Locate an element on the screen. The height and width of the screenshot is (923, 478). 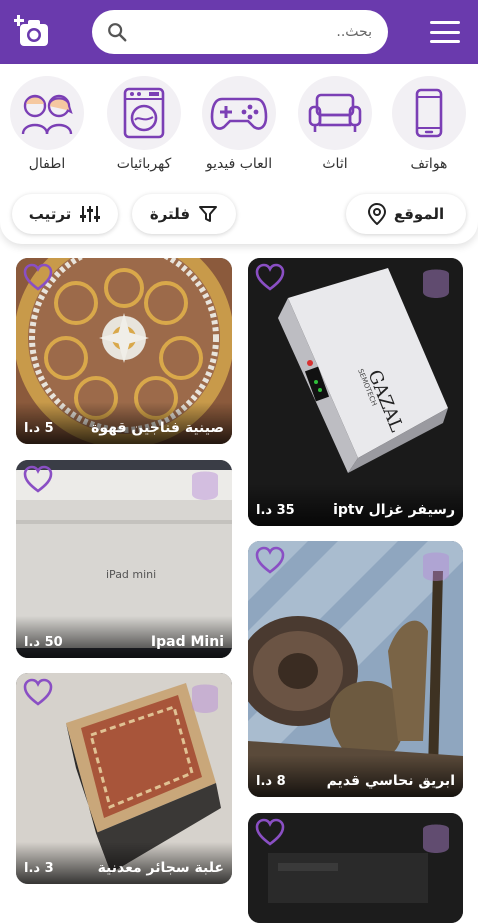
kids-icon is located at coordinates (47, 114).